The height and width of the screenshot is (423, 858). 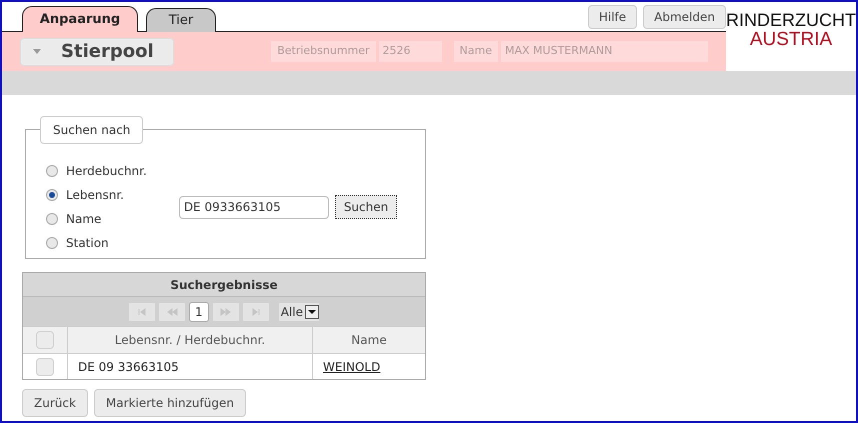 What do you see at coordinates (37, 51) in the screenshot?
I see `caret-icon` at bounding box center [37, 51].